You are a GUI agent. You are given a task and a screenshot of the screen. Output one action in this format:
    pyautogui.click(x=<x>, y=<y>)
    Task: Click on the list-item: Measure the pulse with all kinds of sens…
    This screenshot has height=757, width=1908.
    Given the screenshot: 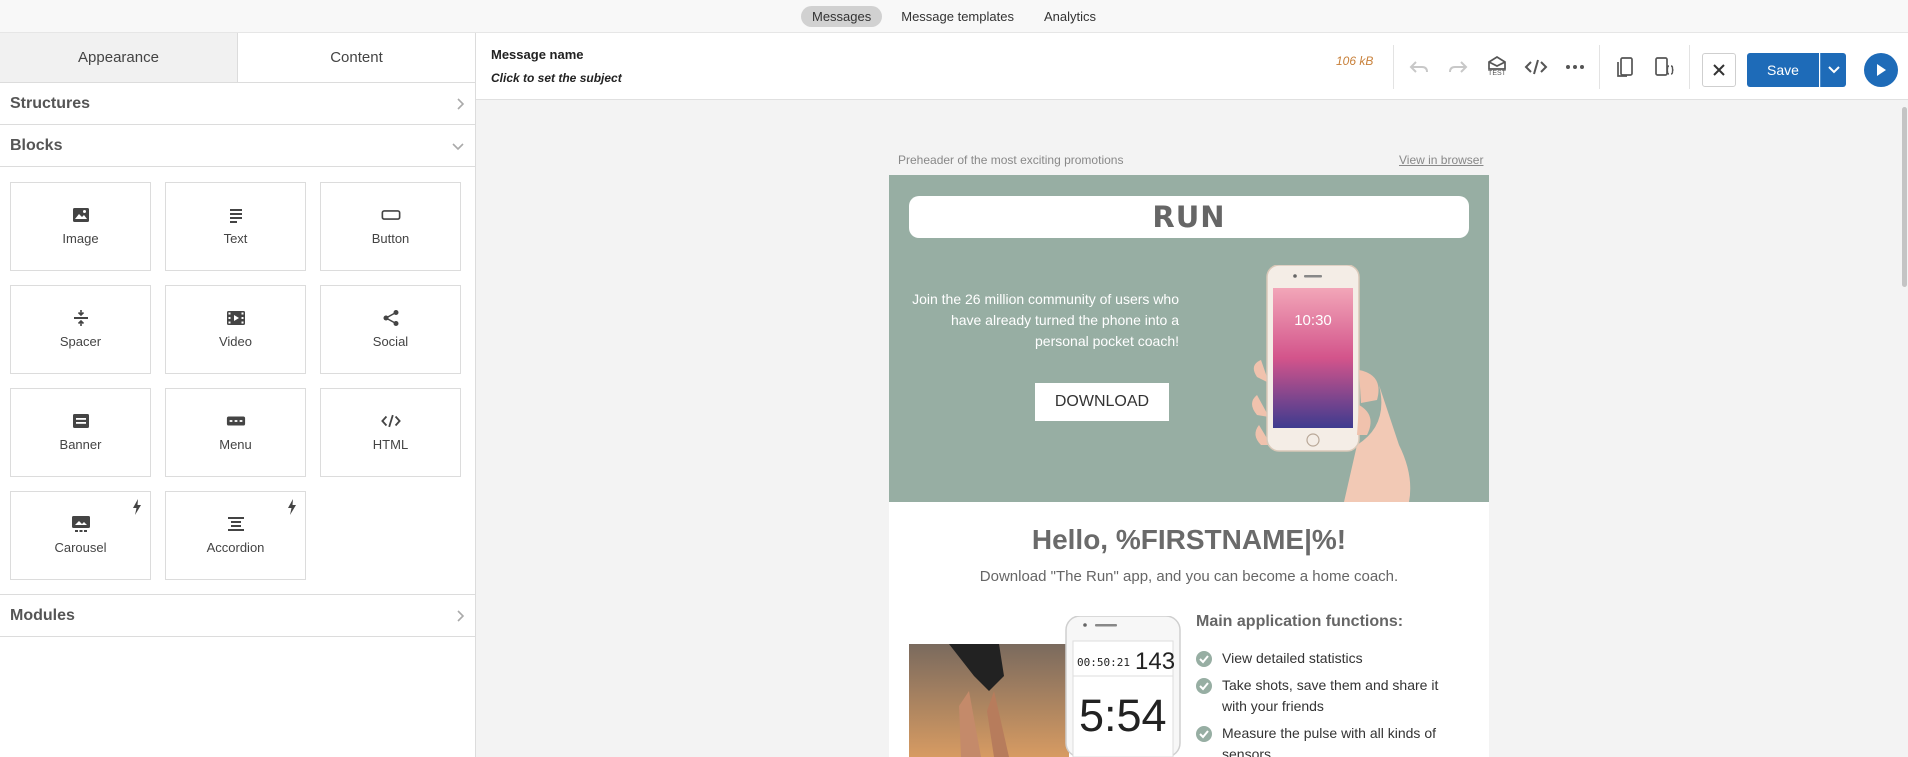 What is the action you would take?
    pyautogui.click(x=1326, y=740)
    